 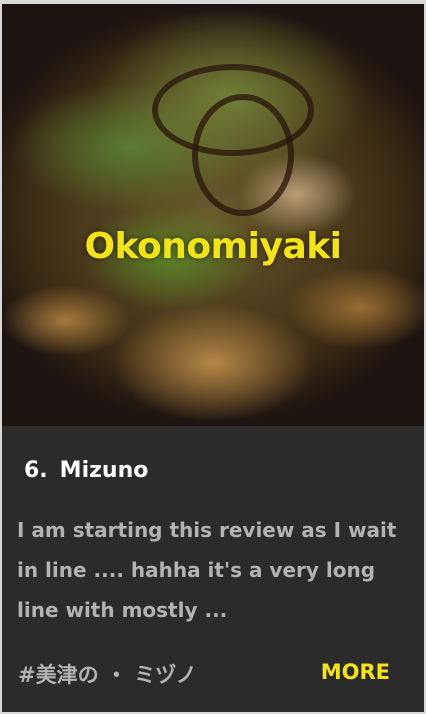 What do you see at coordinates (213, 246) in the screenshot?
I see `dish-title: Okonomiyaki` at bounding box center [213, 246].